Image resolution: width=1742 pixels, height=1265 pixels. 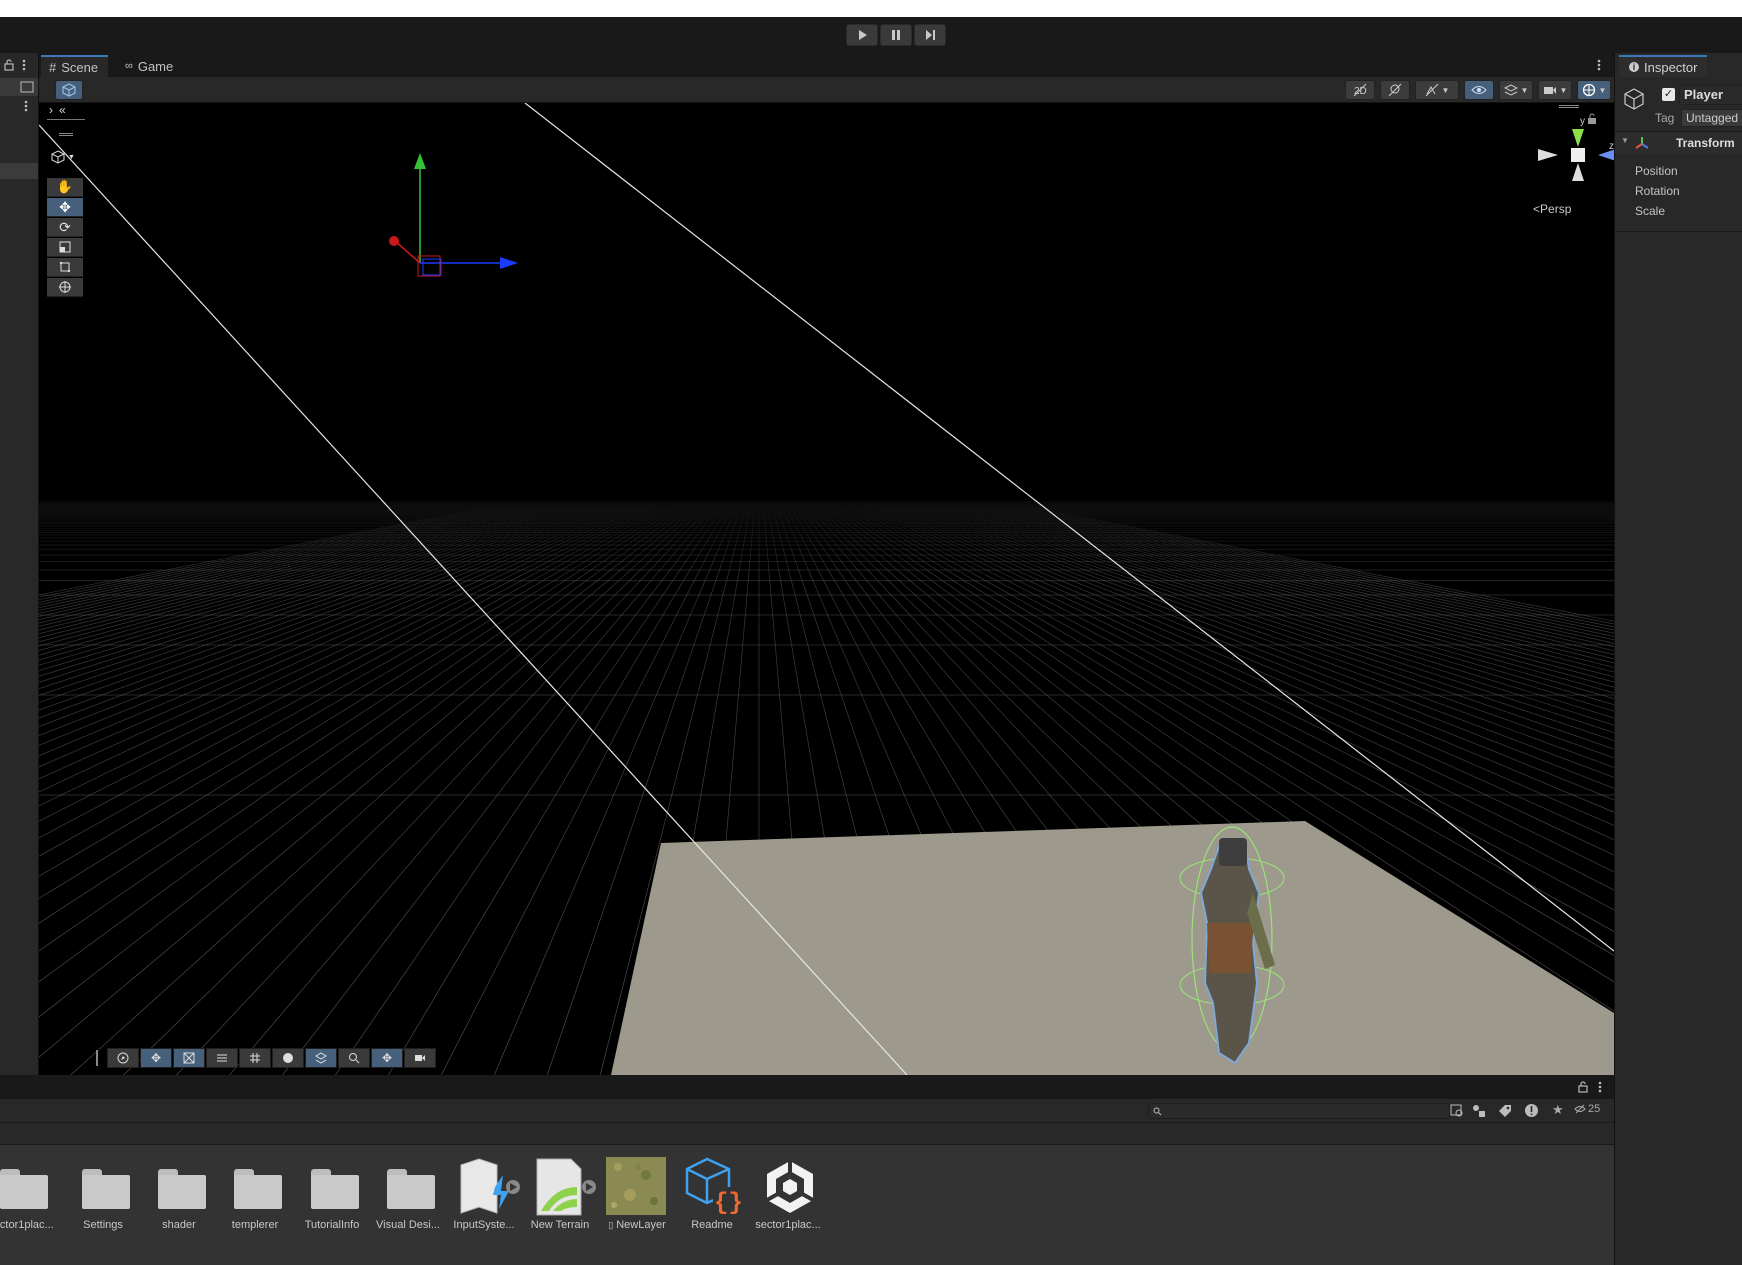 I want to click on tab-game: ∞ Game, so click(x=150, y=66).